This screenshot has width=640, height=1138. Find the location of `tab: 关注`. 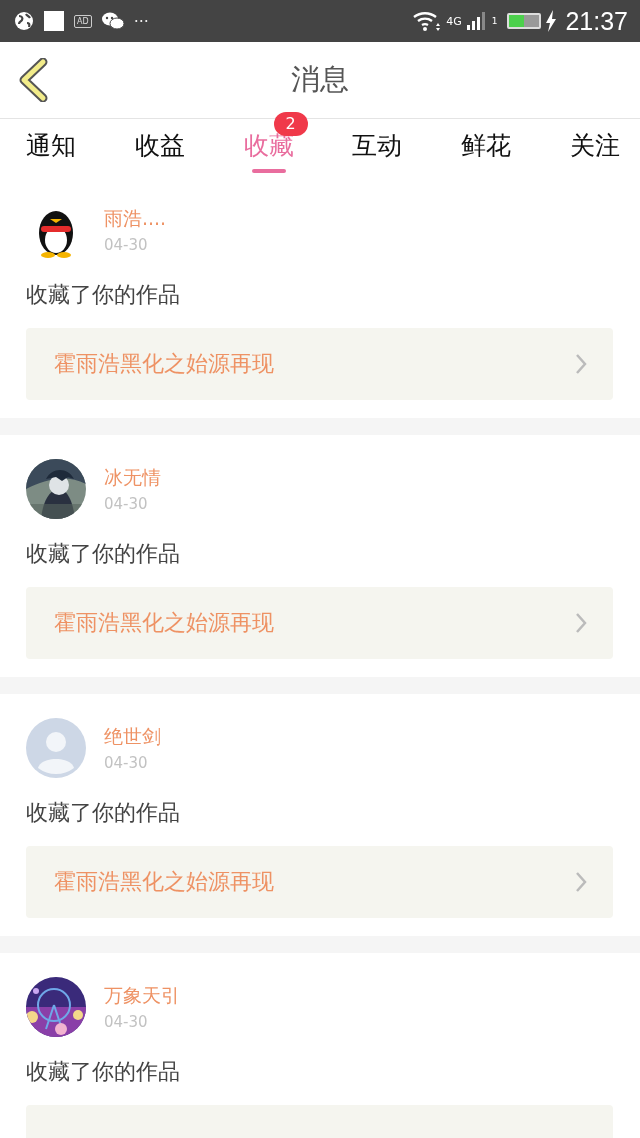

tab: 关注 is located at coordinates (595, 140).